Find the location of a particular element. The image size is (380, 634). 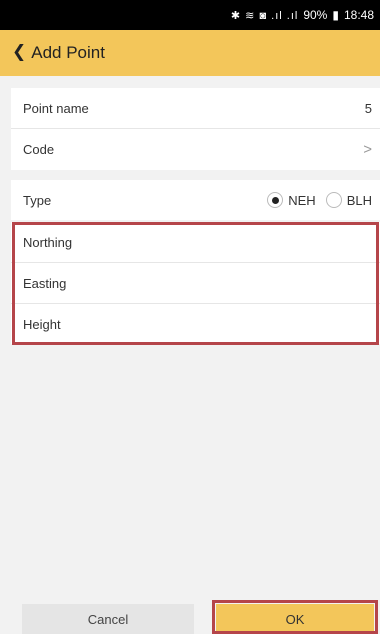

status-icons: ✱ ≋ ◙ .ıl .ıl is located at coordinates (264, 15).